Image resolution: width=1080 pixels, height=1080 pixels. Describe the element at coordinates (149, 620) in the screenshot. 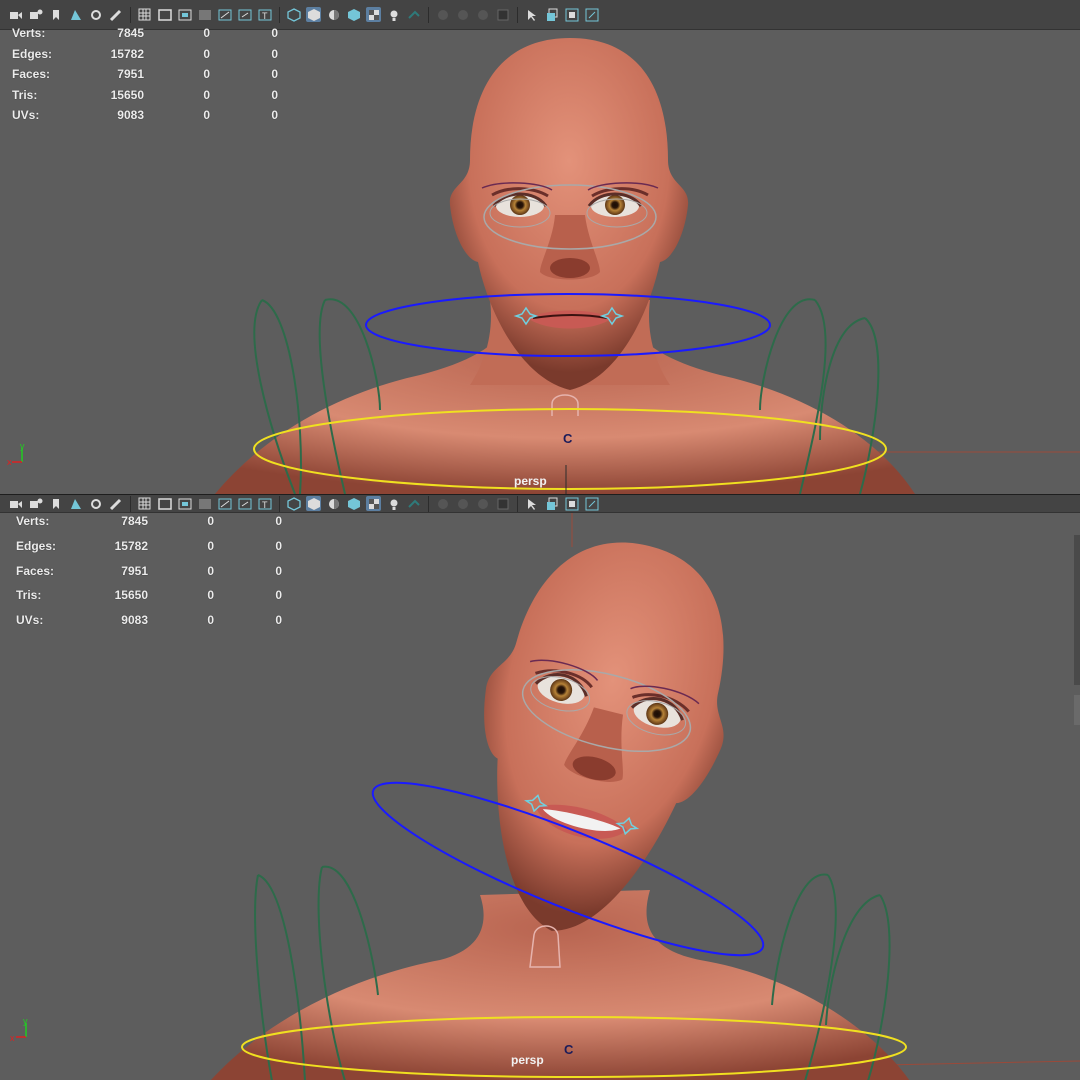

I see `hud-row: UVs: 9083 0 0` at that location.